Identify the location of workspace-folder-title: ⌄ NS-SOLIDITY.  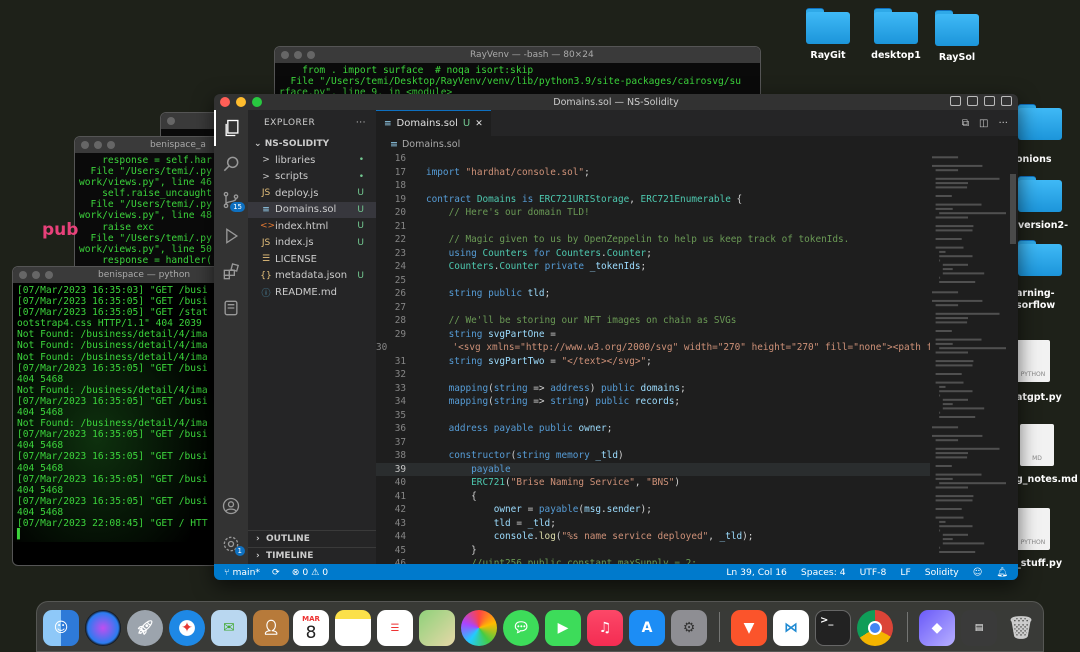
(312, 144).